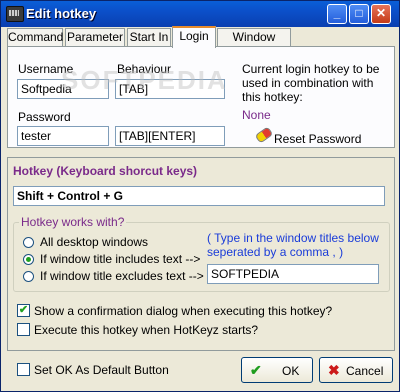 This screenshot has height=392, width=400. What do you see at coordinates (170, 136) in the screenshot?
I see `password-behaviour-field: [TAB][ENTER]` at bounding box center [170, 136].